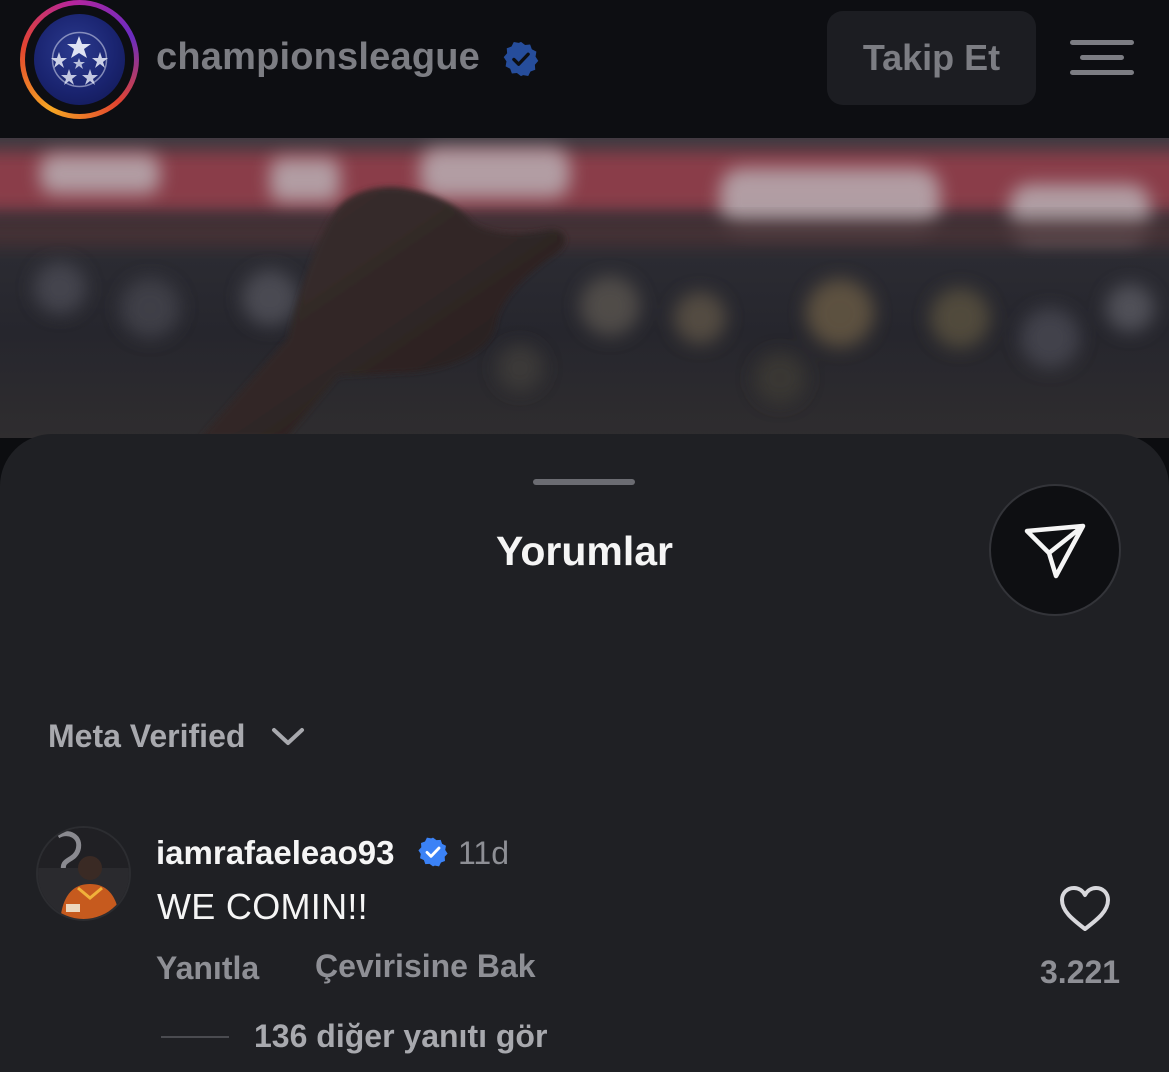 This screenshot has height=1072, width=1169. What do you see at coordinates (484, 853) in the screenshot?
I see `comment-timestamp: 11d` at bounding box center [484, 853].